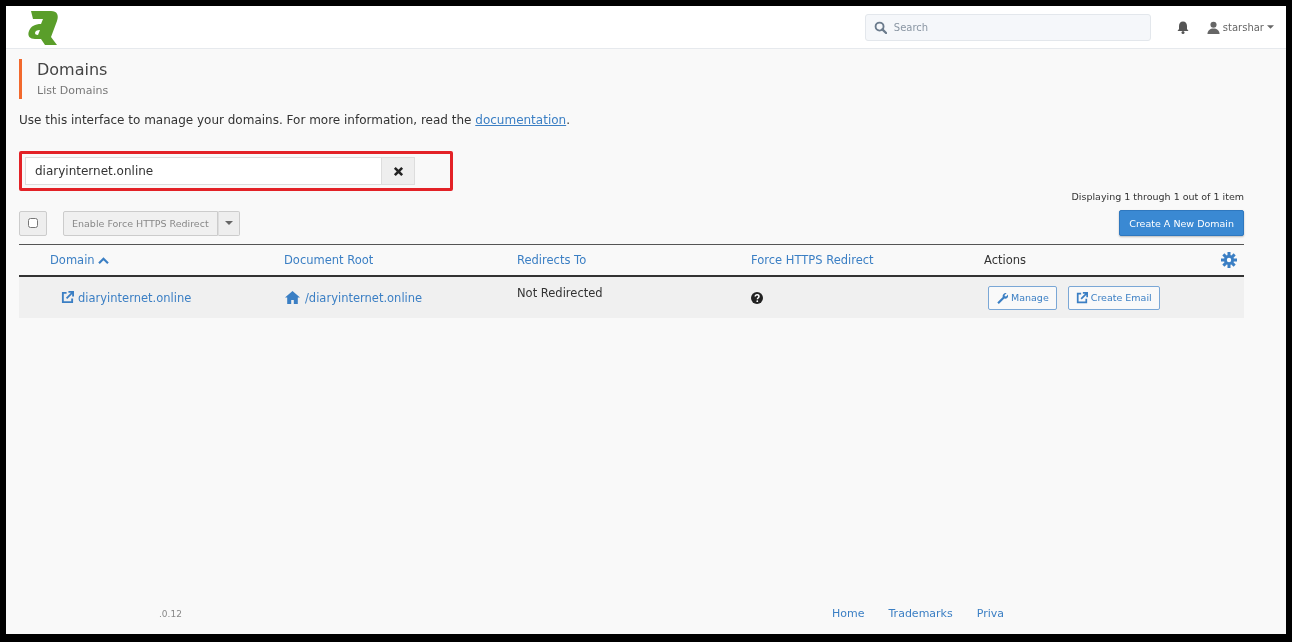 The image size is (1292, 642). I want to click on filter-field: diaryinternet.online, so click(203, 171).